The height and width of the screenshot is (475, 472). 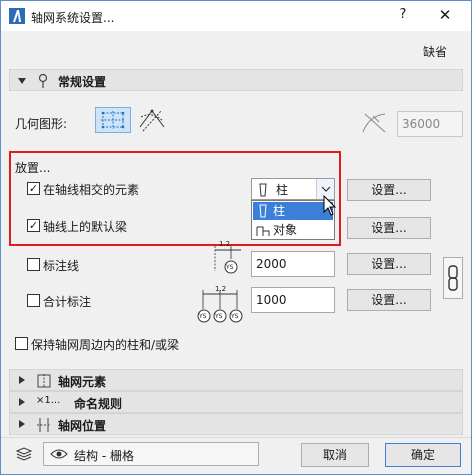 What do you see at coordinates (98, 404) in the screenshot?
I see `naming-title: 命名规则` at bounding box center [98, 404].